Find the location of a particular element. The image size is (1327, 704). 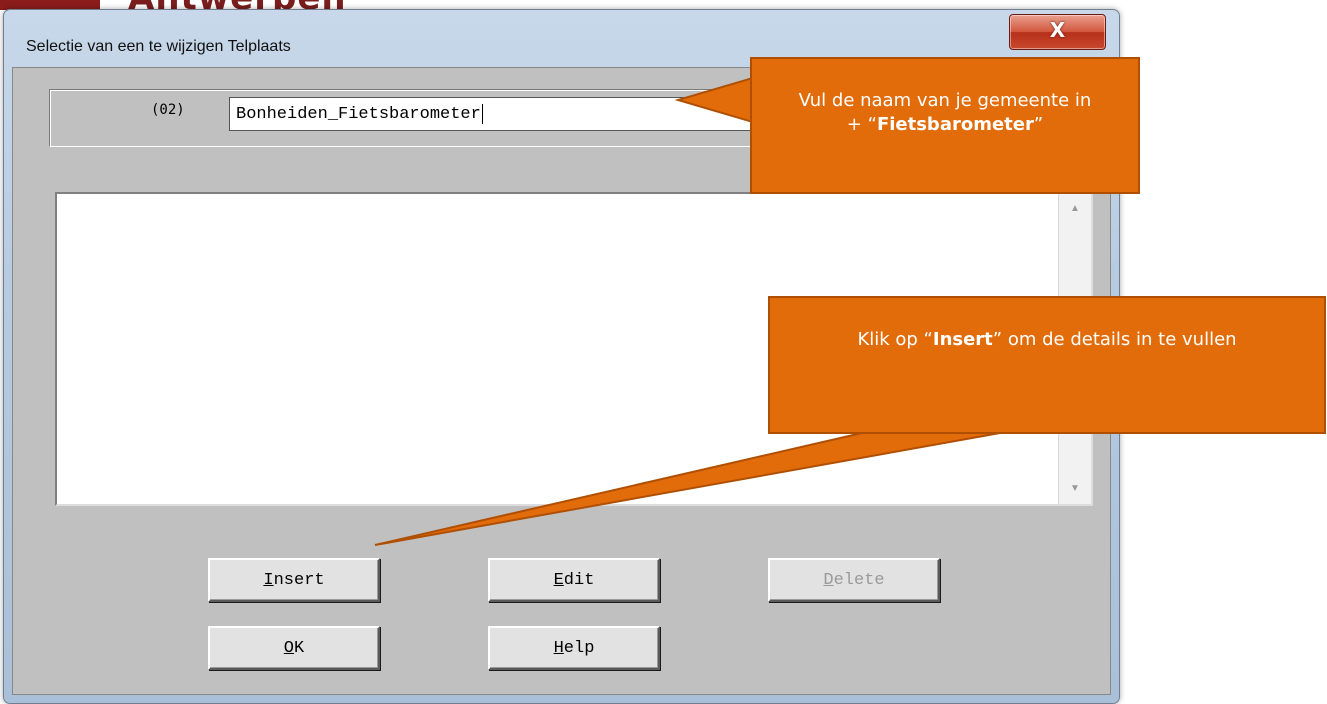

edit-label: dit is located at coordinates (579, 580).